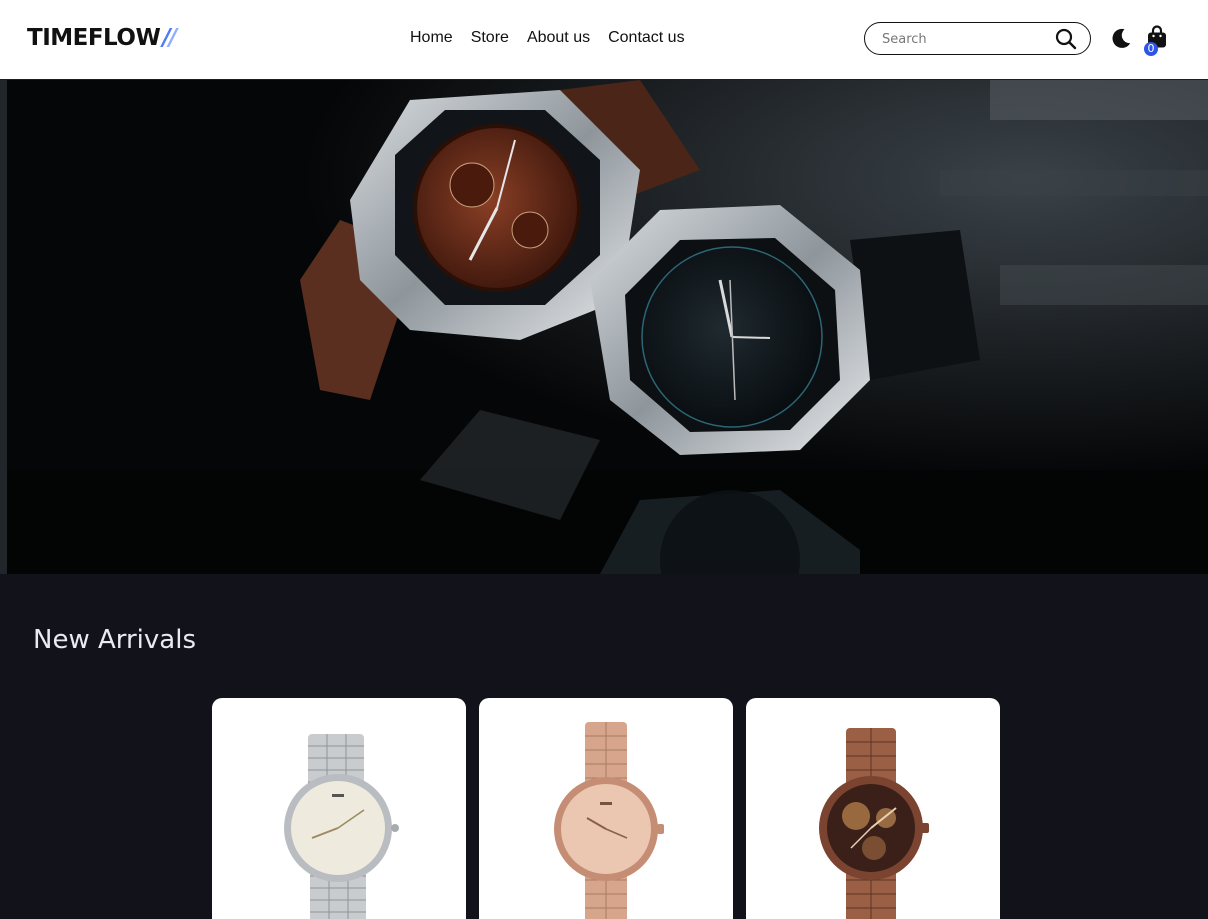 The image size is (1208, 919). What do you see at coordinates (114, 640) in the screenshot?
I see `section-title: New Arrivals` at bounding box center [114, 640].